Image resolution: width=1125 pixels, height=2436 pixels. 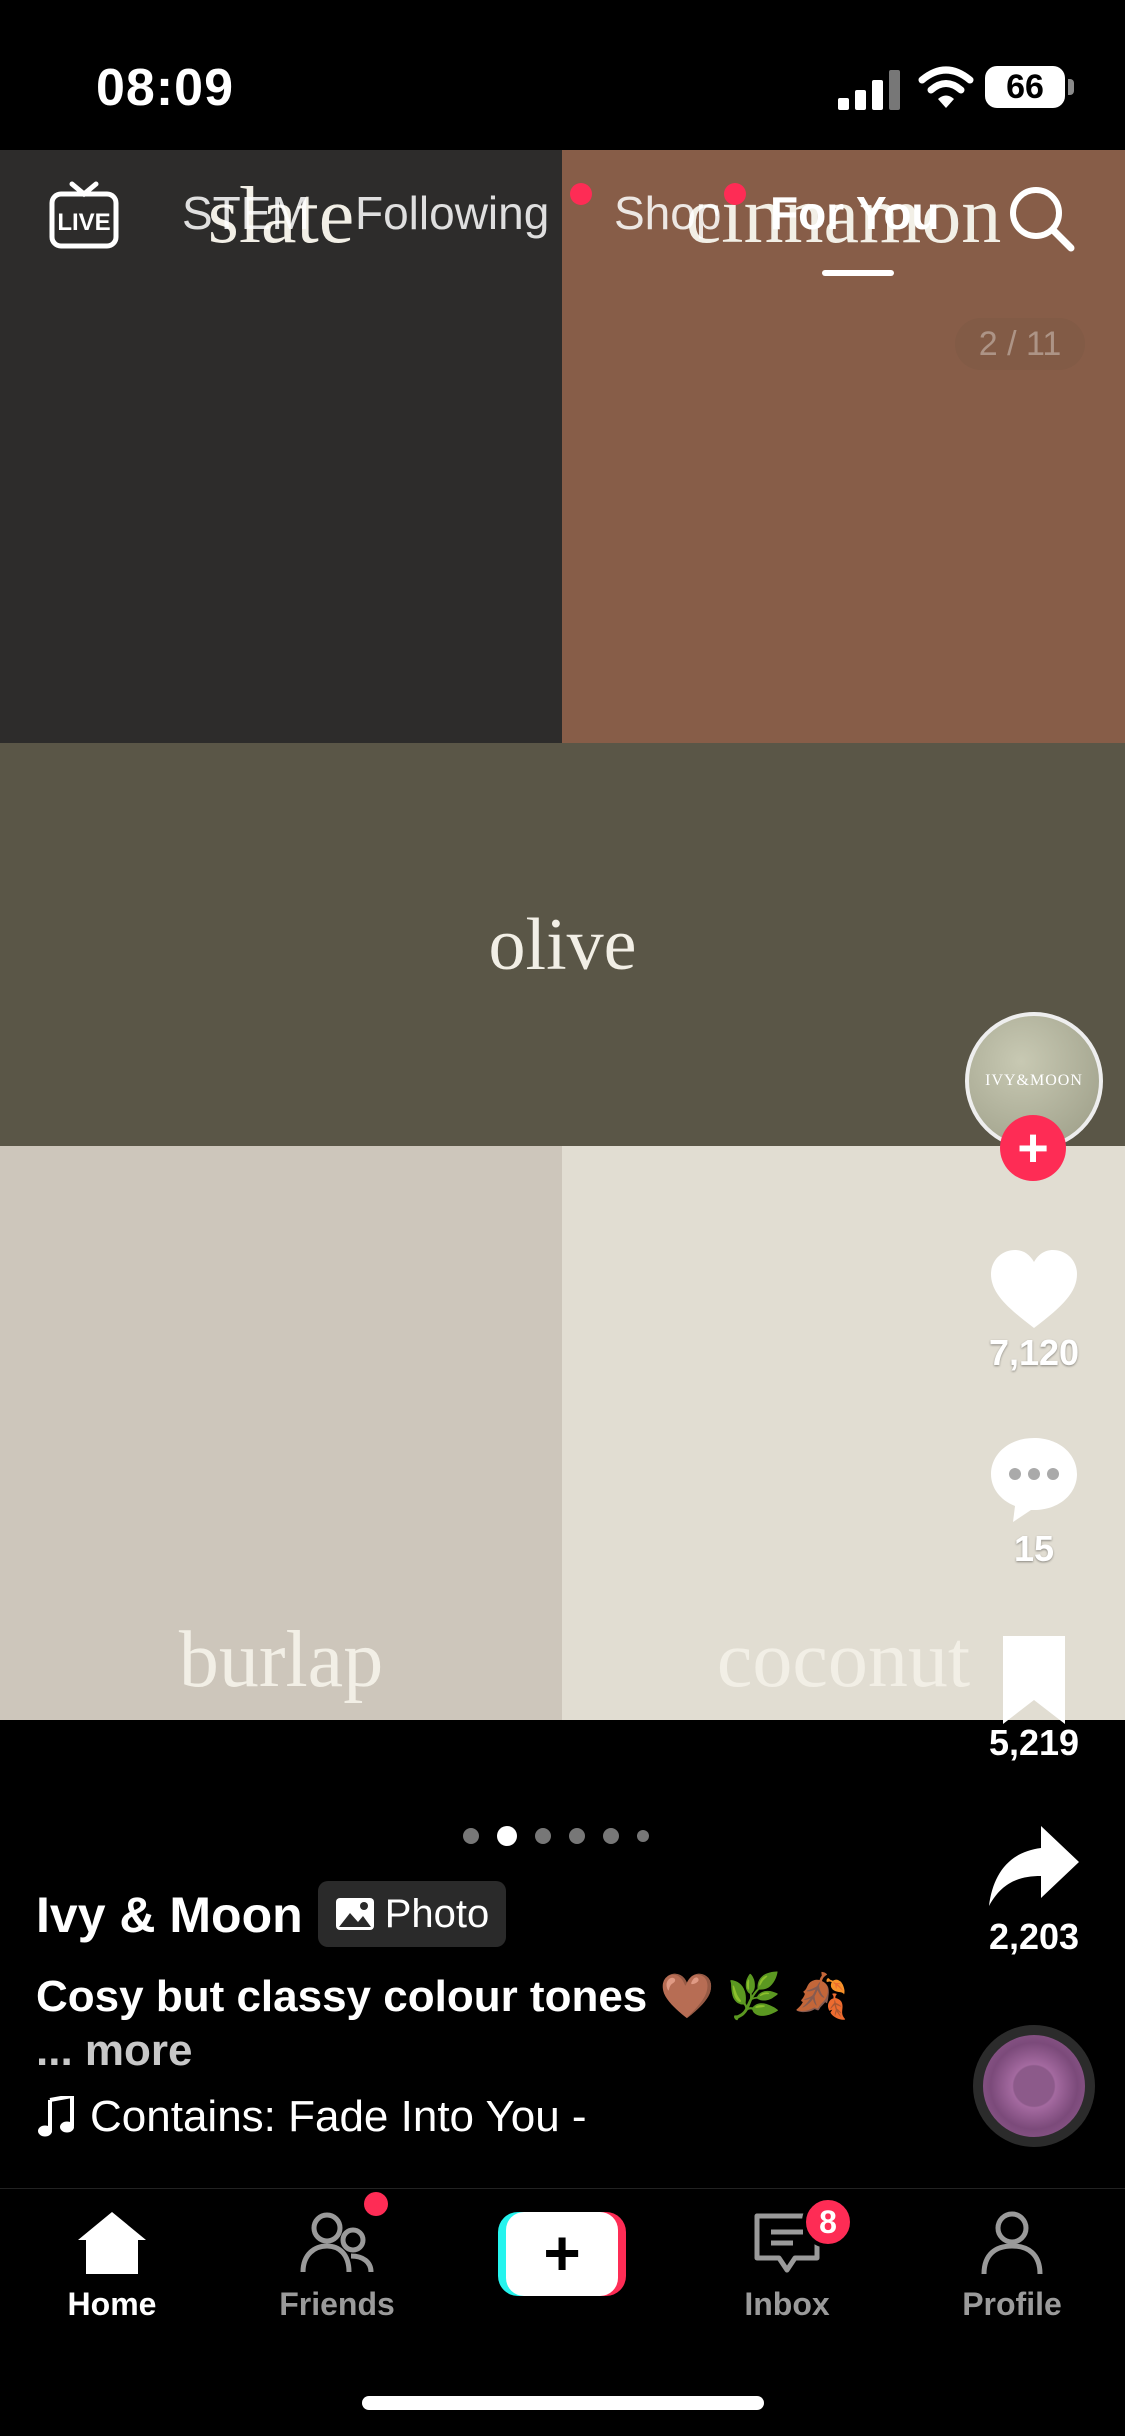 I want to click on home-icon, so click(x=112, y=2243).